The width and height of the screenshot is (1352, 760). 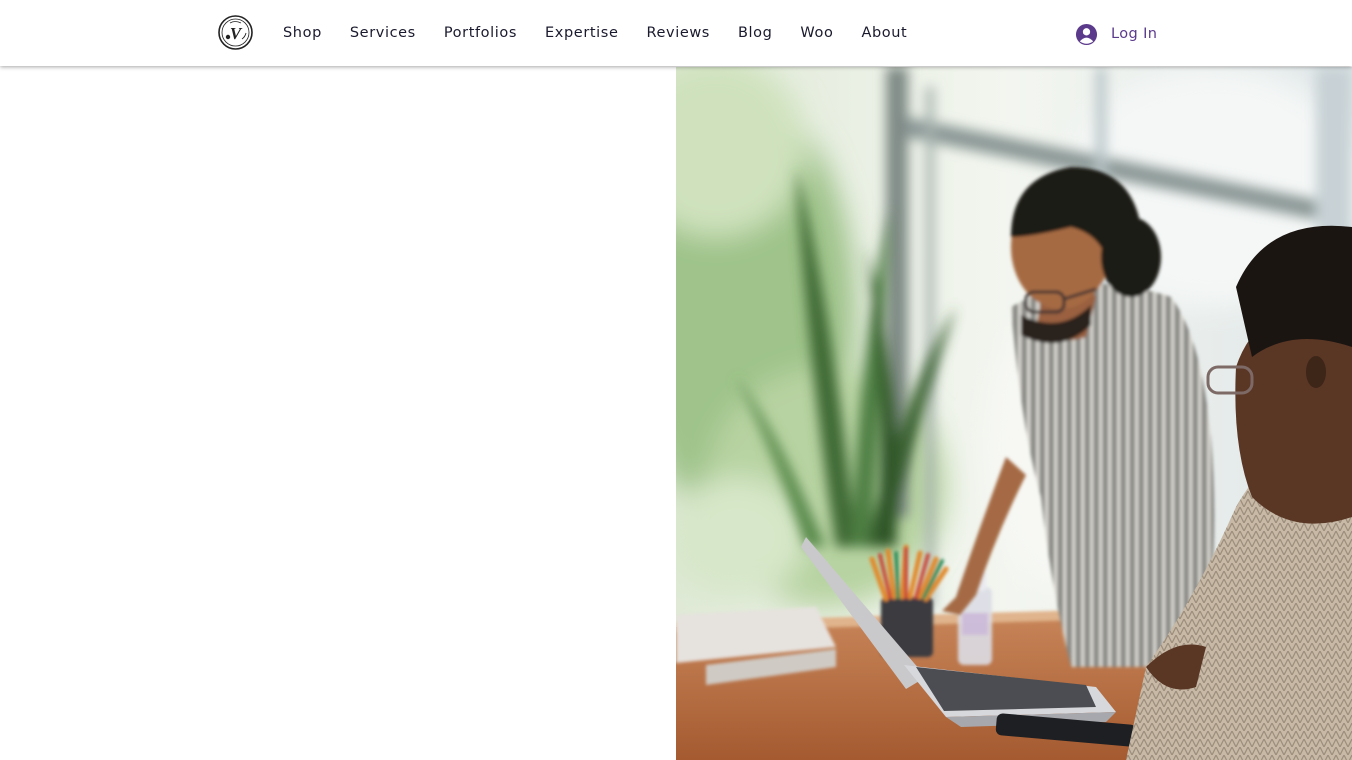 I want to click on svg-text: V, so click(x=236, y=33).